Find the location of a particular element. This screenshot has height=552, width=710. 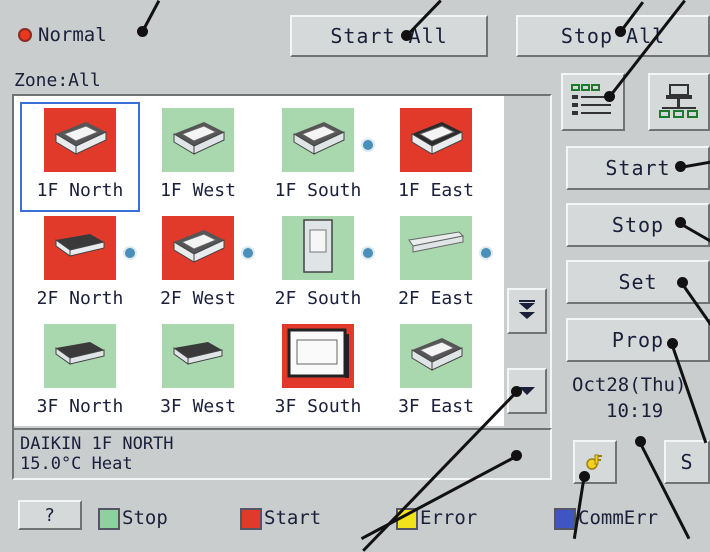

start-label: Start is located at coordinates (638, 168).